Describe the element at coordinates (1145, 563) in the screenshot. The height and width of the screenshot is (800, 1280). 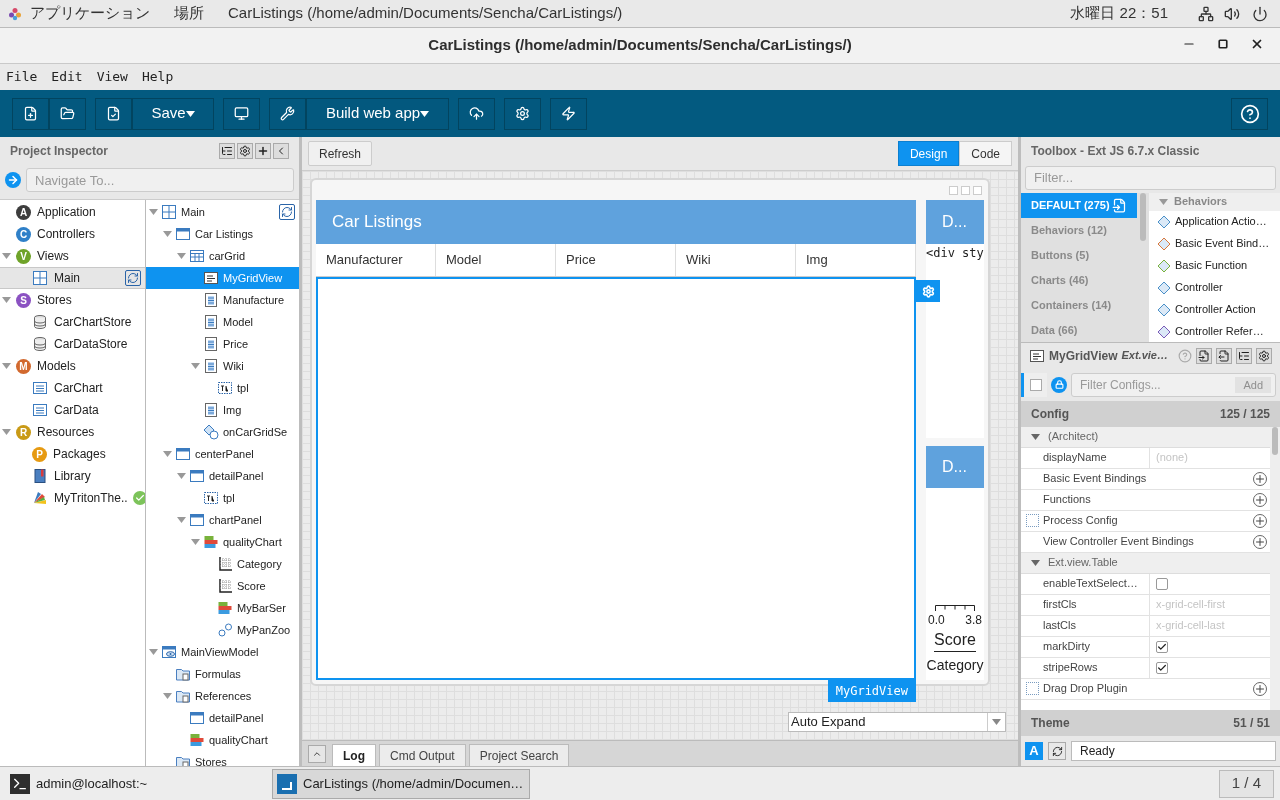
I see `property-group: Ext.view.Table` at that location.